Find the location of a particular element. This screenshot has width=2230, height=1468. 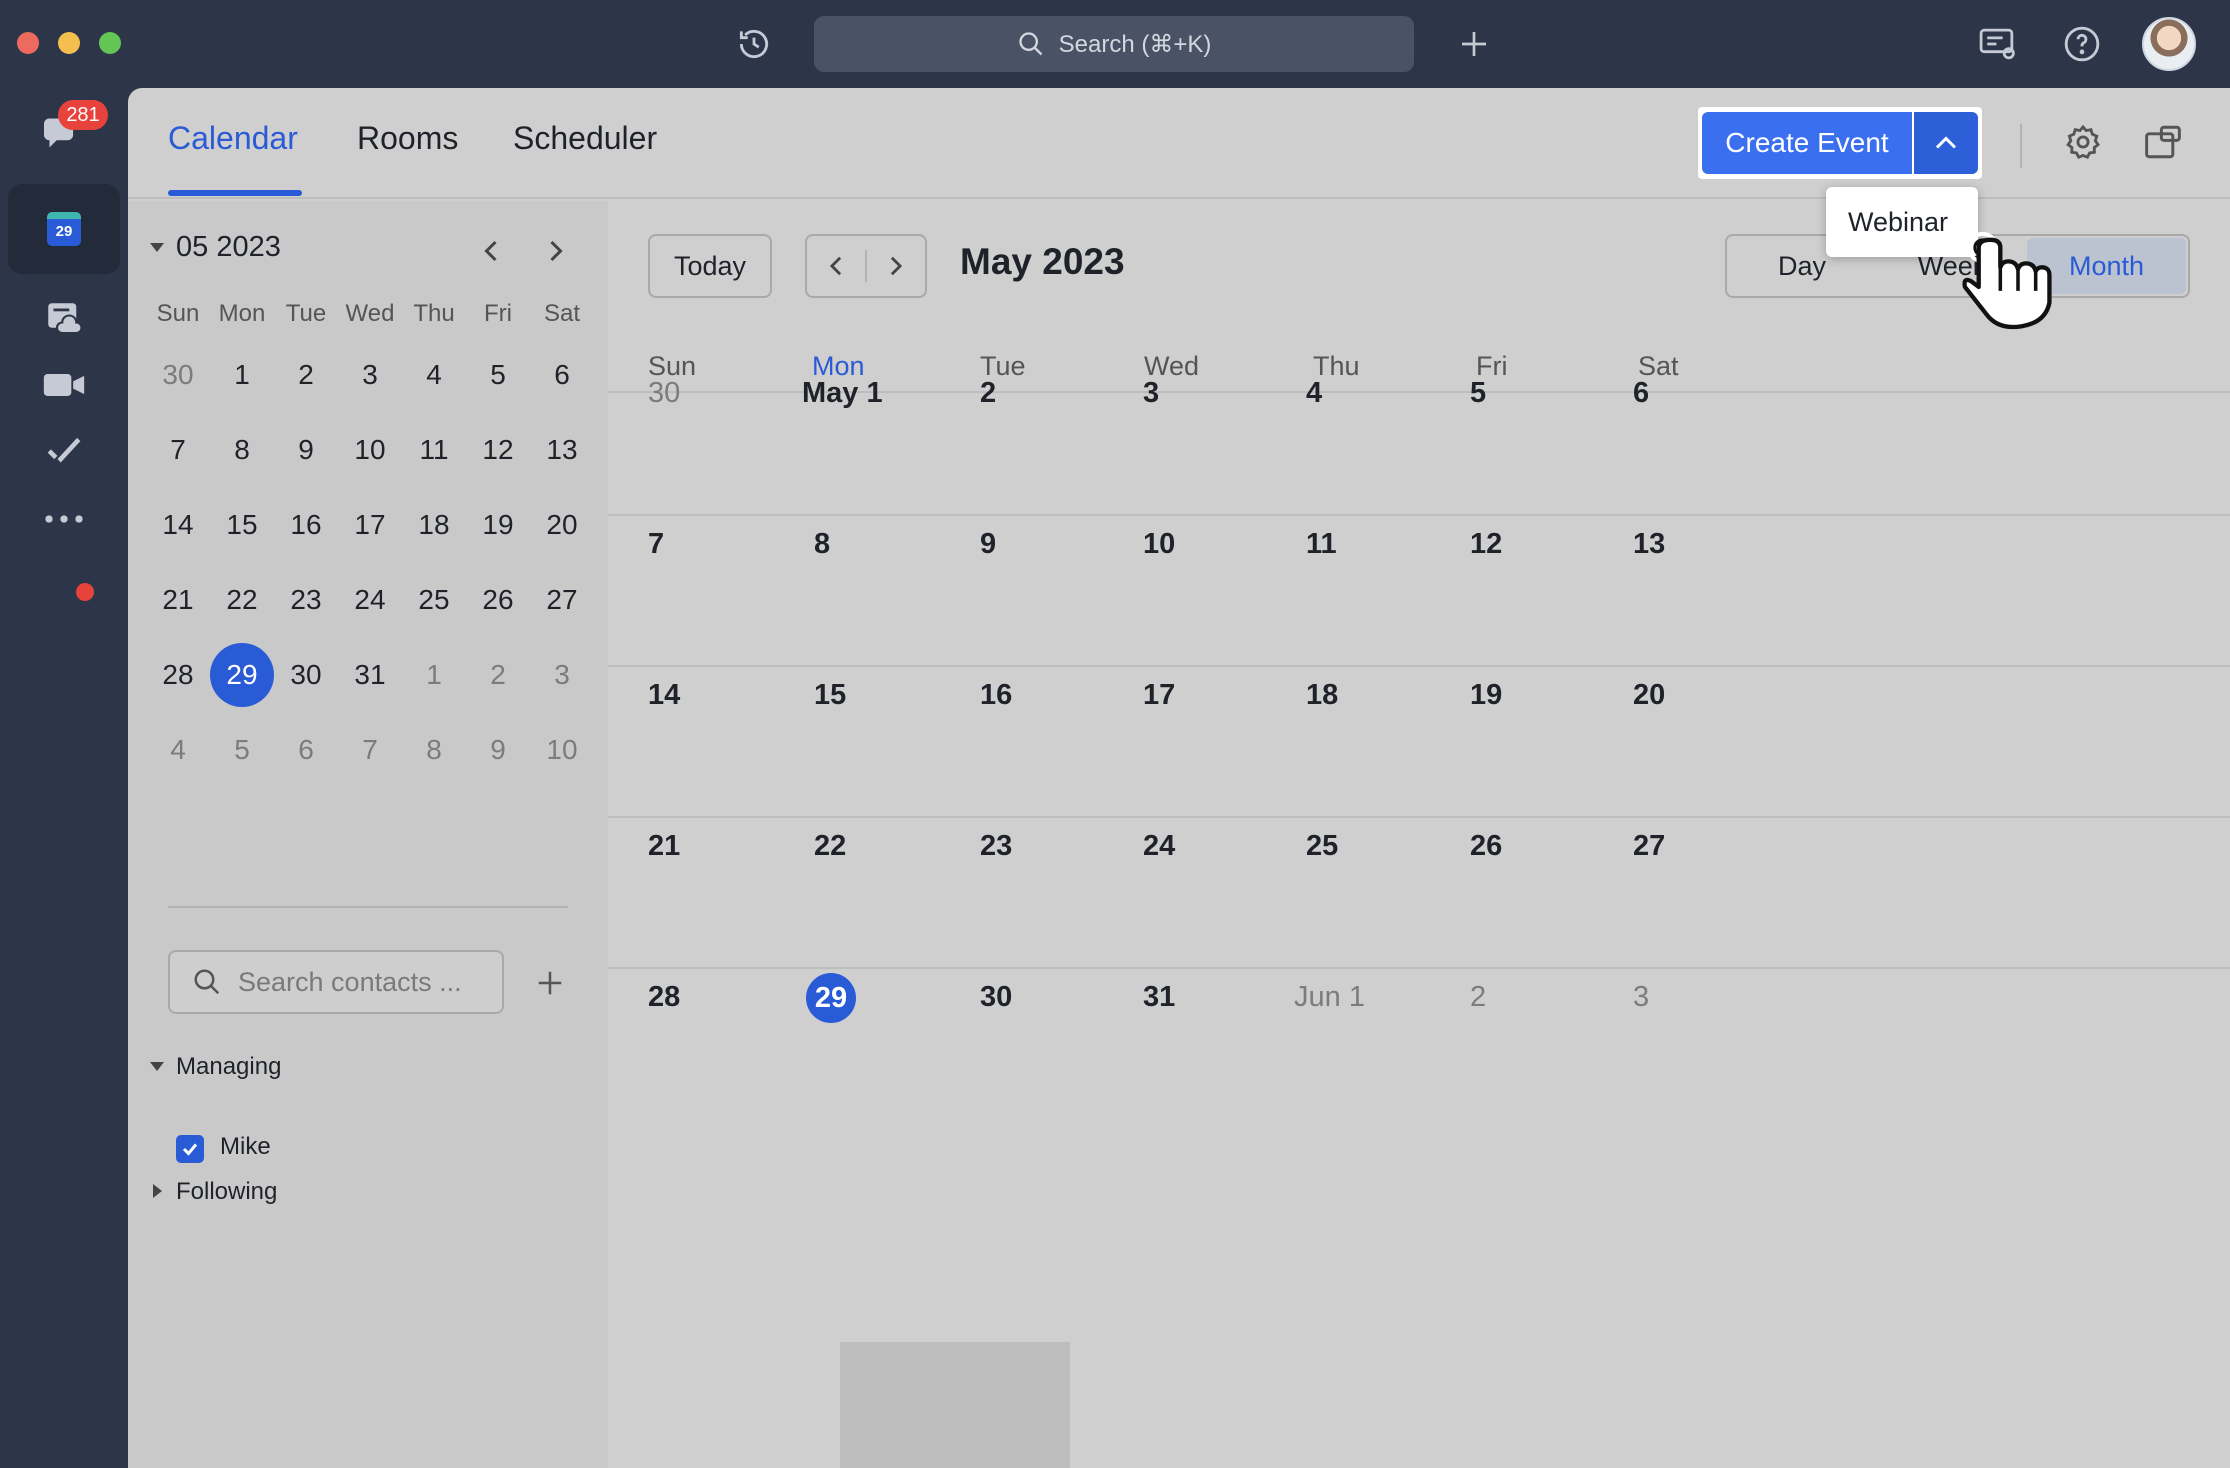

mini-day: 10 is located at coordinates (370, 449).